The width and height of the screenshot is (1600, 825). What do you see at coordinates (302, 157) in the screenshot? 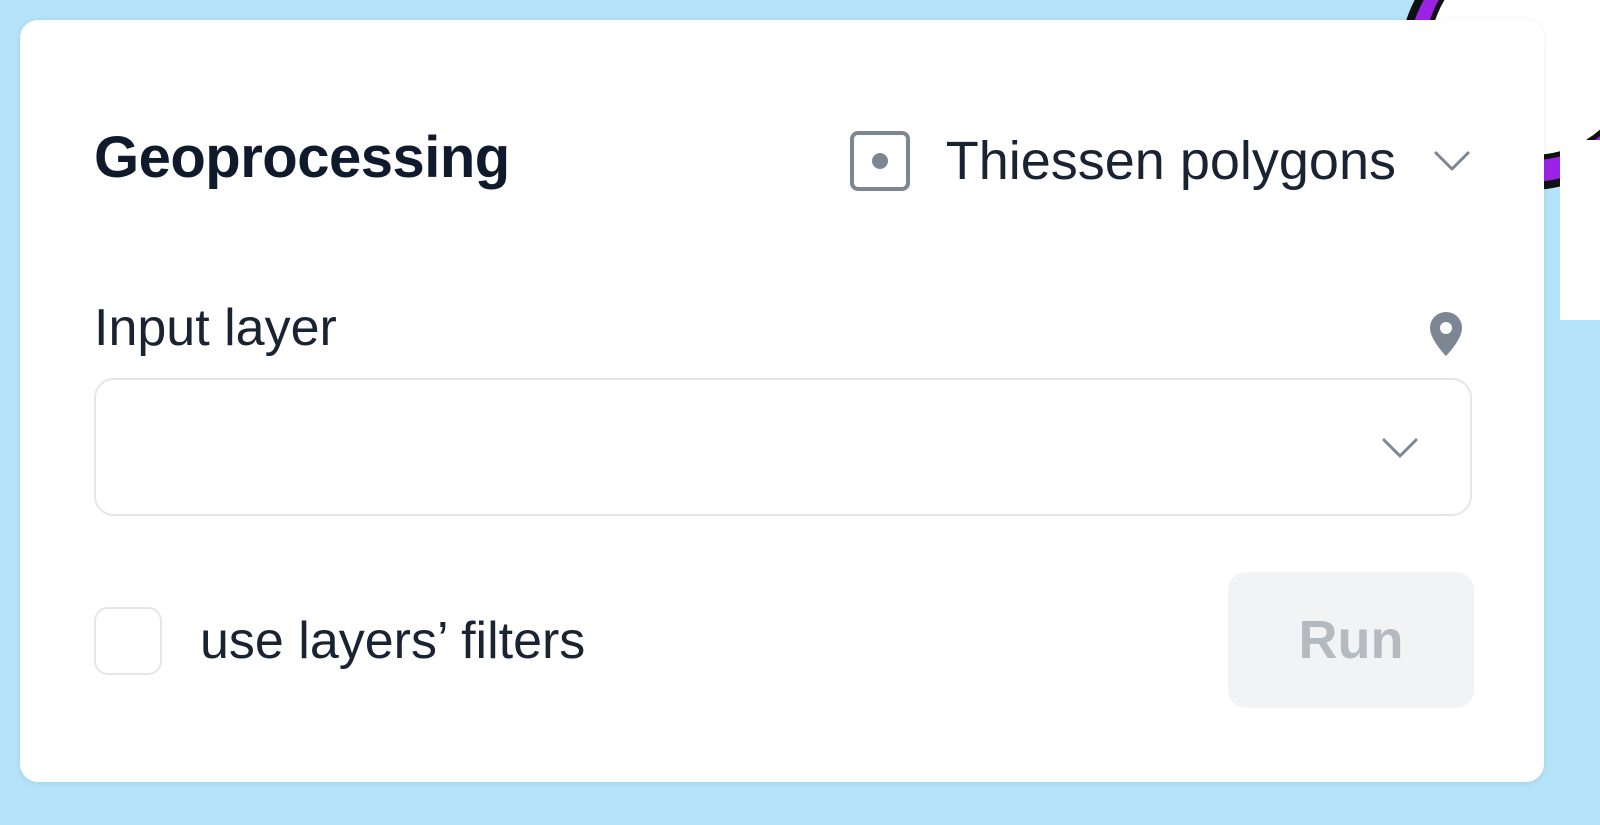
I see `panel-title: Geoprocessing` at bounding box center [302, 157].